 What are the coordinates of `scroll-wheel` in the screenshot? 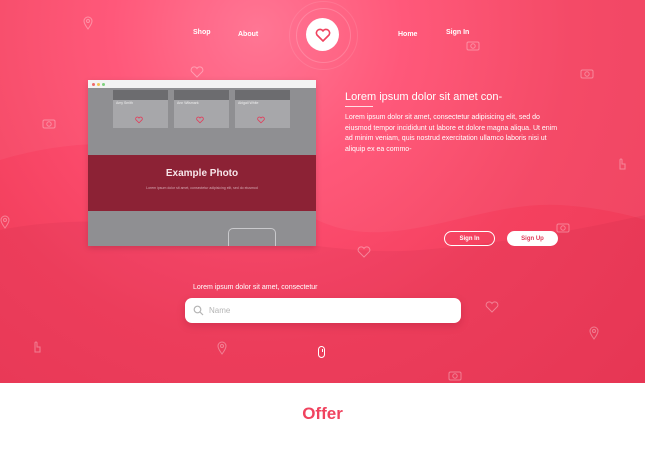 It's located at (322, 350).